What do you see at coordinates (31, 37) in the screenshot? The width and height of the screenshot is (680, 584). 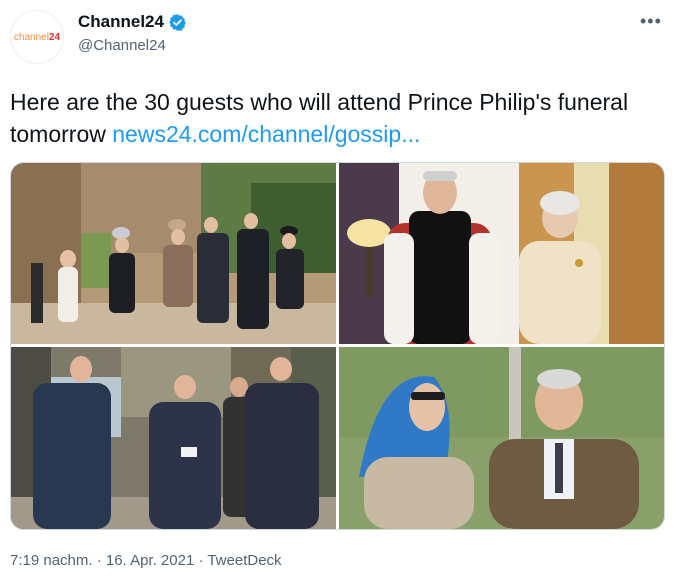 I see `logo-text-channel: channel` at bounding box center [31, 37].